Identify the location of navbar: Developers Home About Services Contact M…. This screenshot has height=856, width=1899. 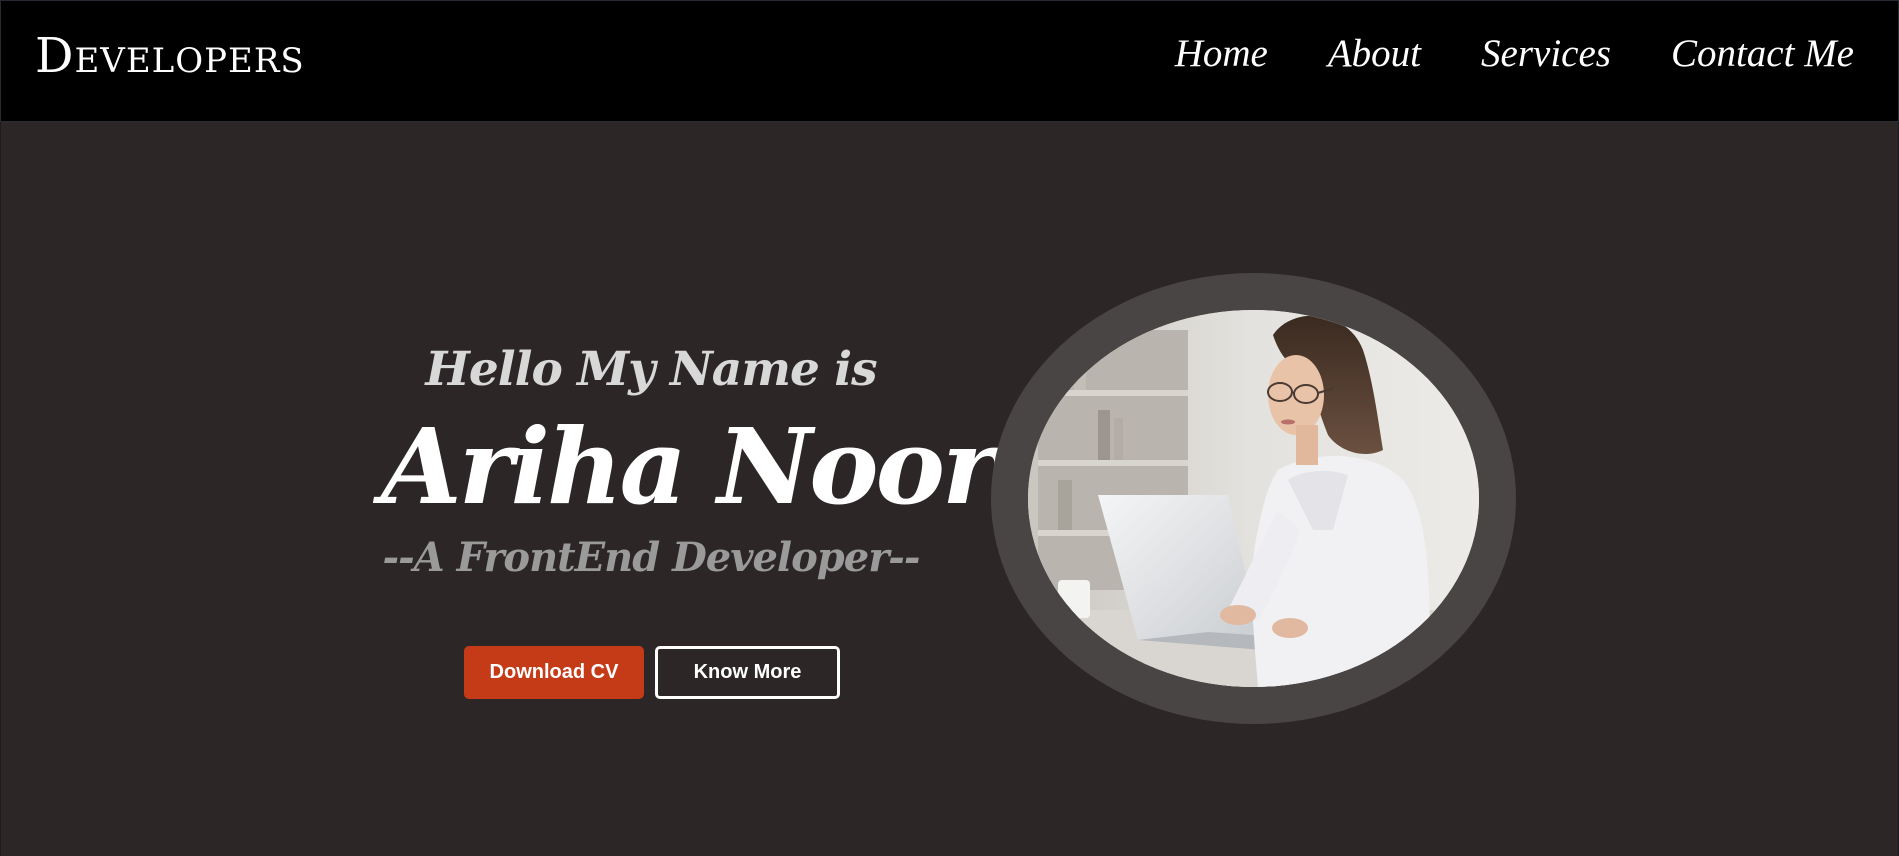
(949, 61).